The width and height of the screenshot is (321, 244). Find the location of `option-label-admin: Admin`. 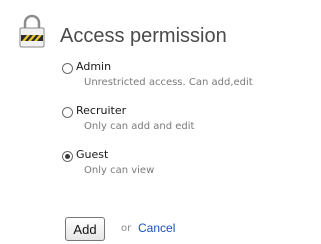

option-label-admin: Admin is located at coordinates (93, 66).